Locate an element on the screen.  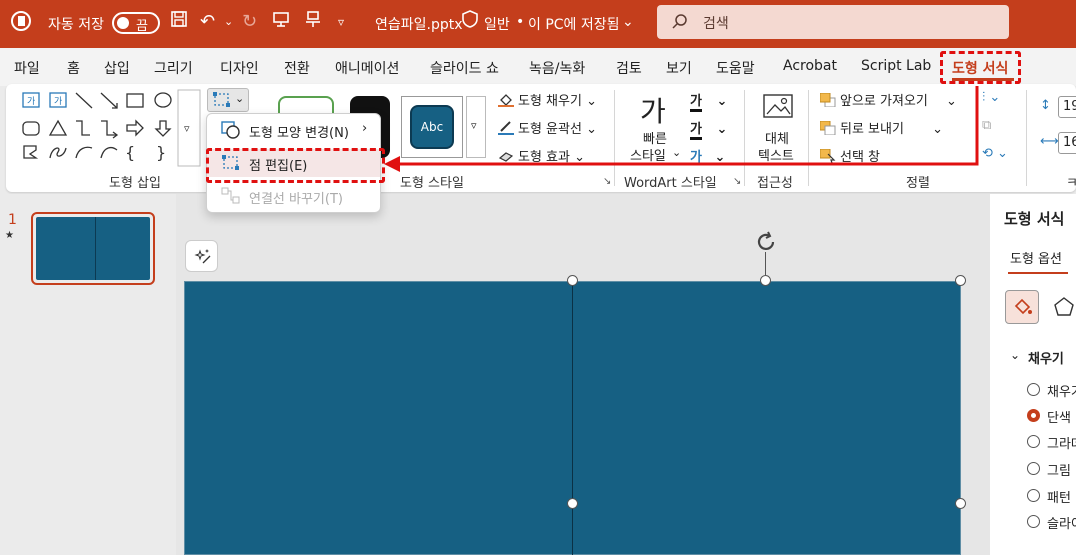
resize-handle-top-middle is located at coordinates (572, 280).